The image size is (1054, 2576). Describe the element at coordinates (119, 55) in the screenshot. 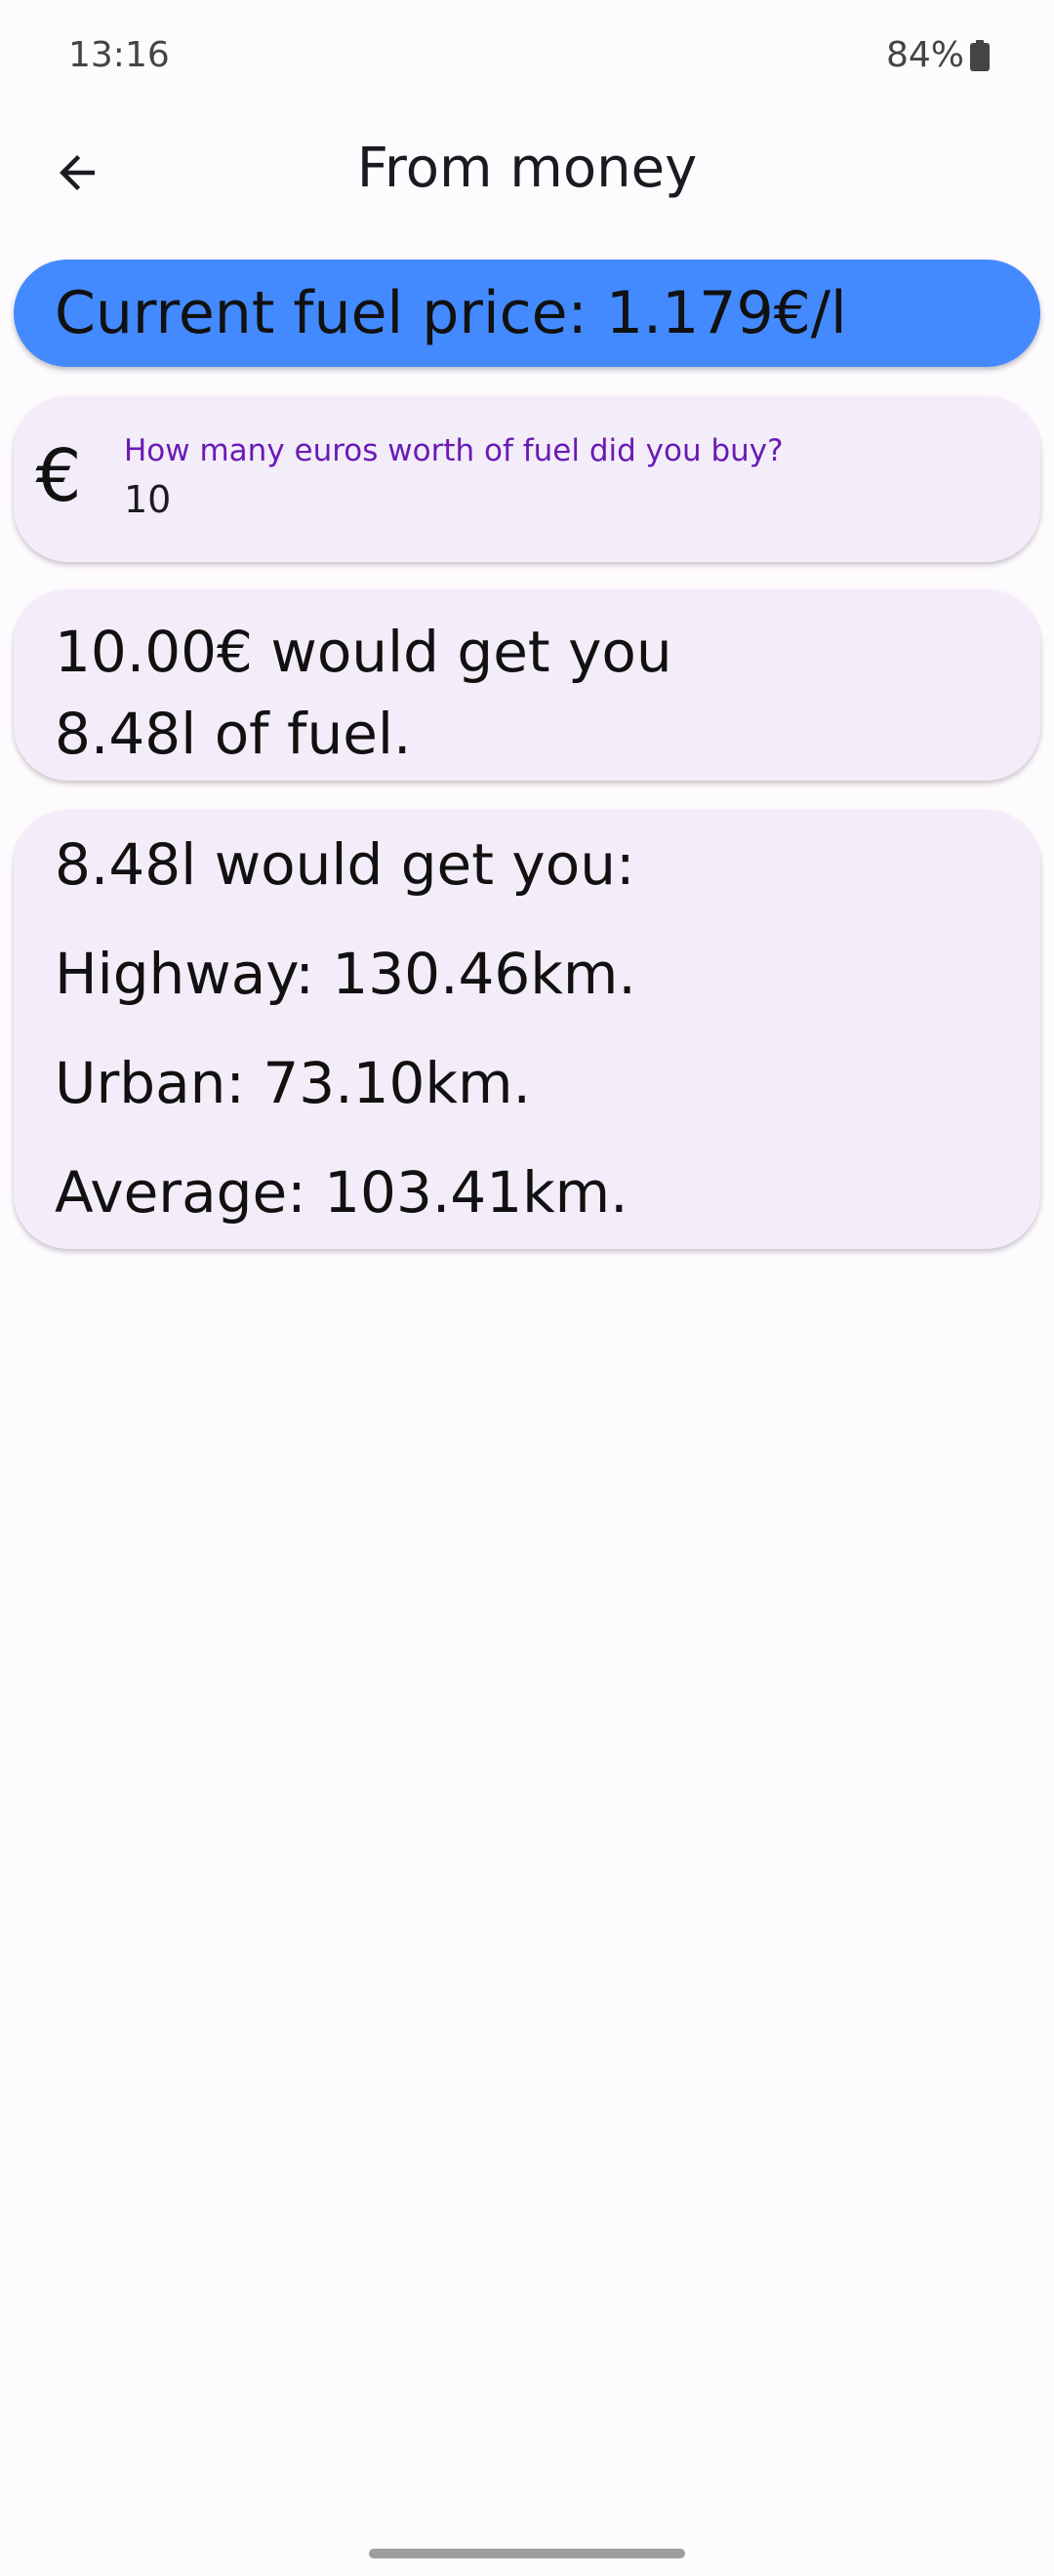

I see `status-time: 13:16` at that location.